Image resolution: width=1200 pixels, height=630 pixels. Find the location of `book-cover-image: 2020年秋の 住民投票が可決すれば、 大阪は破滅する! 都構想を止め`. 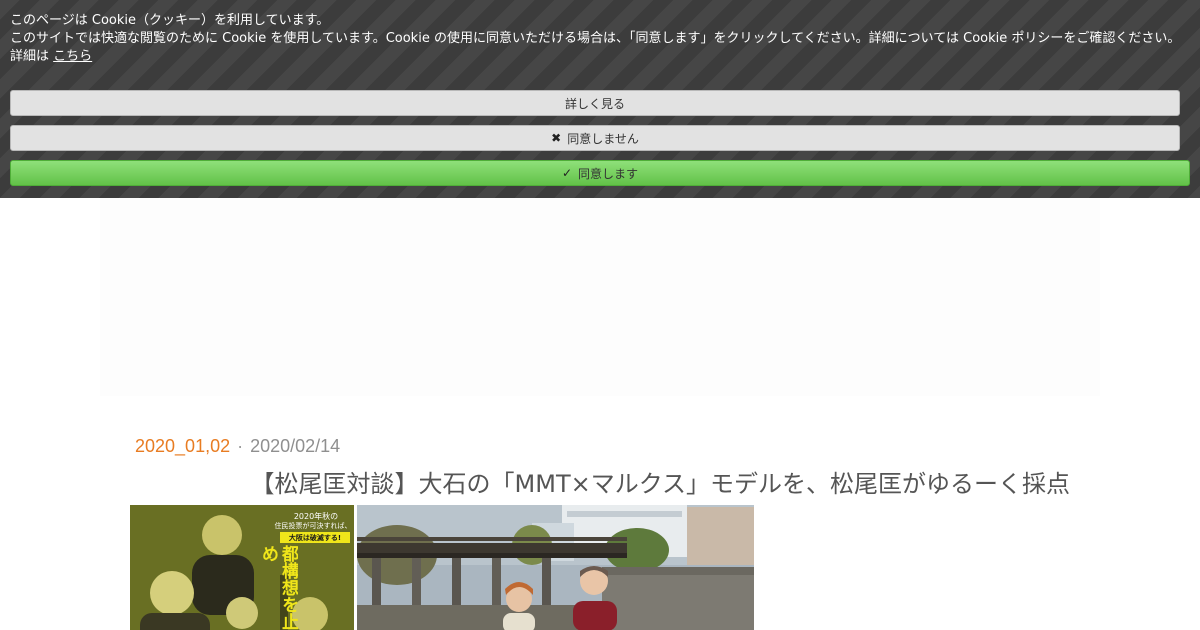

book-cover-image: 2020年秋の 住民投票が可決すれば、 大阪は破滅する! 都構想を止め is located at coordinates (242, 567).